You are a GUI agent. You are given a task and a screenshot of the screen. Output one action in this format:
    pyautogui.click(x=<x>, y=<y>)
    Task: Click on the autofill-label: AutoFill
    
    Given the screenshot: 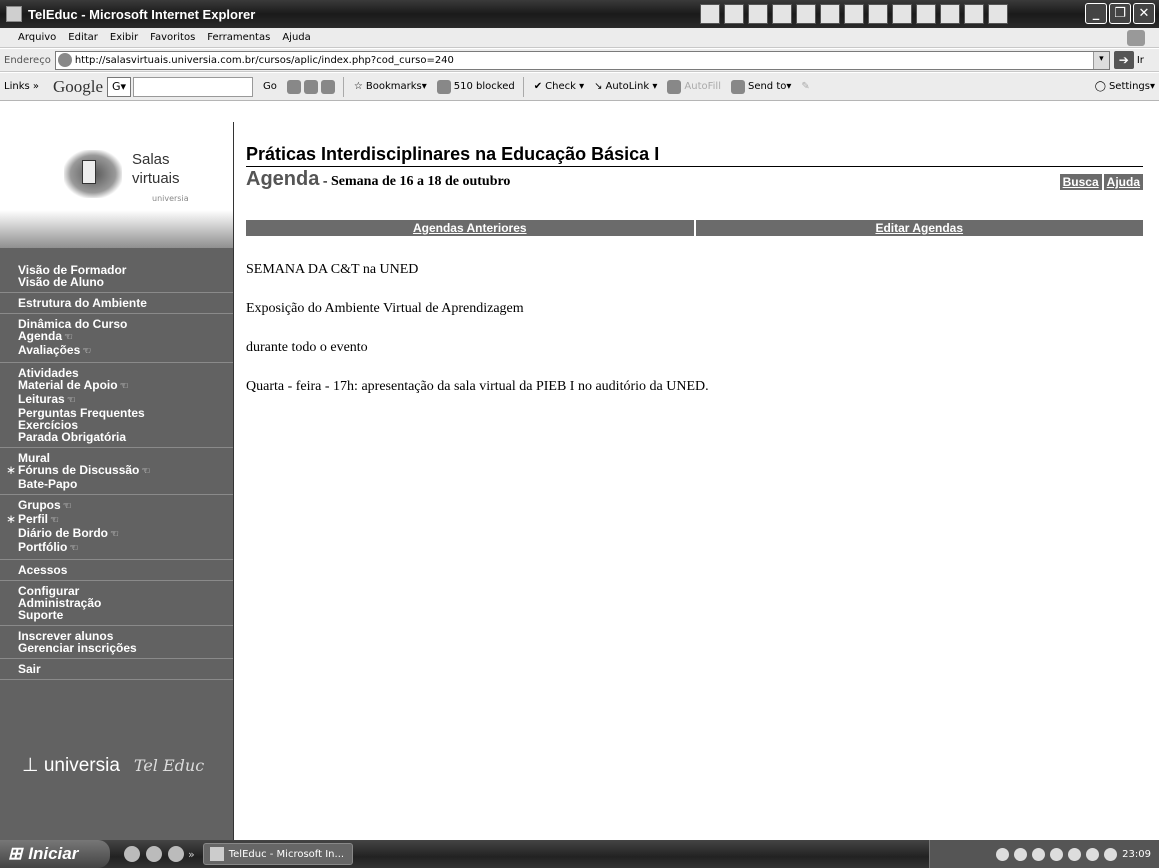 What is the action you would take?
    pyautogui.click(x=702, y=86)
    